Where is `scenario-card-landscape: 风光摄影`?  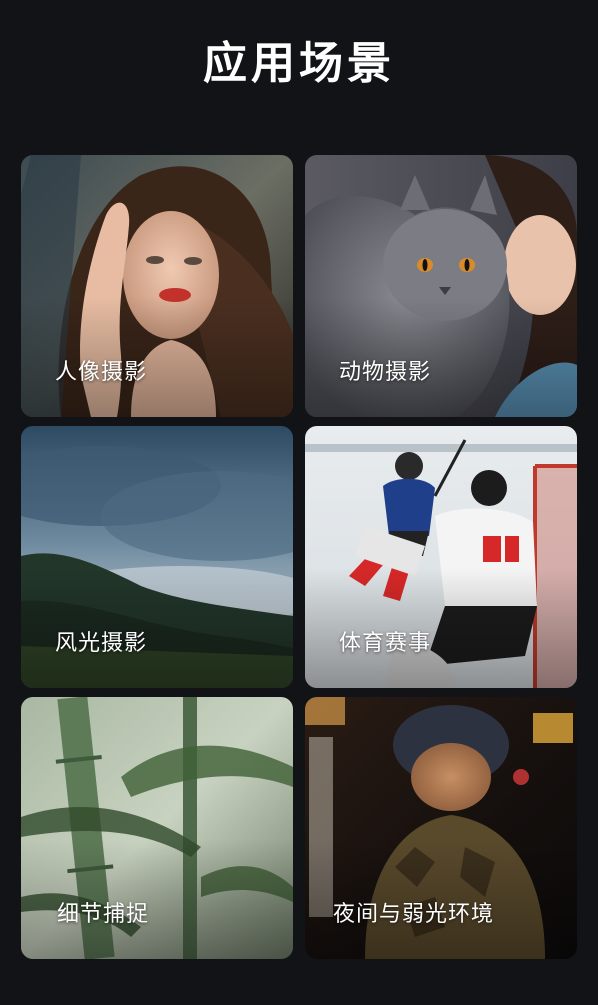
scenario-card-landscape: 风光摄影 is located at coordinates (157, 557).